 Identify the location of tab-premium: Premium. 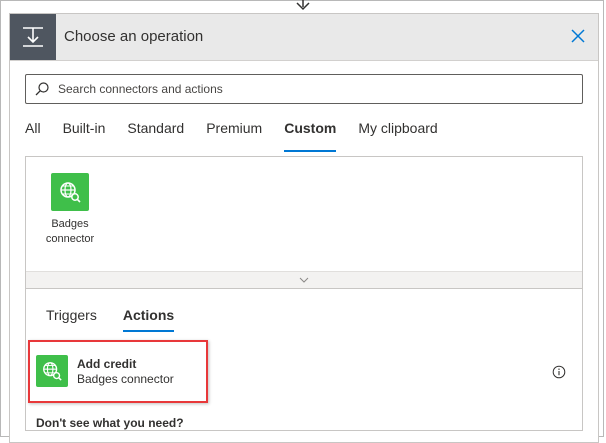
(234, 136).